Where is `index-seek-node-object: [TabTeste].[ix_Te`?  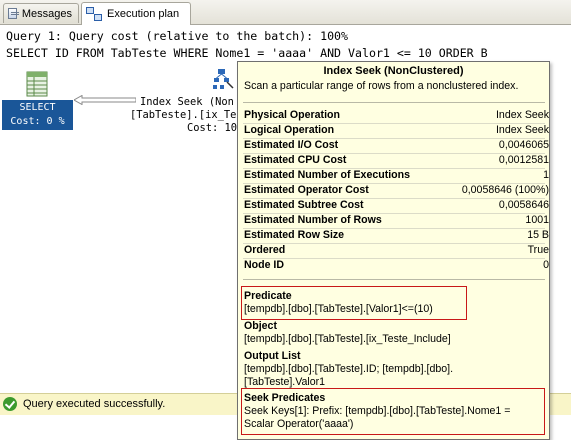 index-seek-node-object: [TabTeste].[ix_Te is located at coordinates (183, 115).